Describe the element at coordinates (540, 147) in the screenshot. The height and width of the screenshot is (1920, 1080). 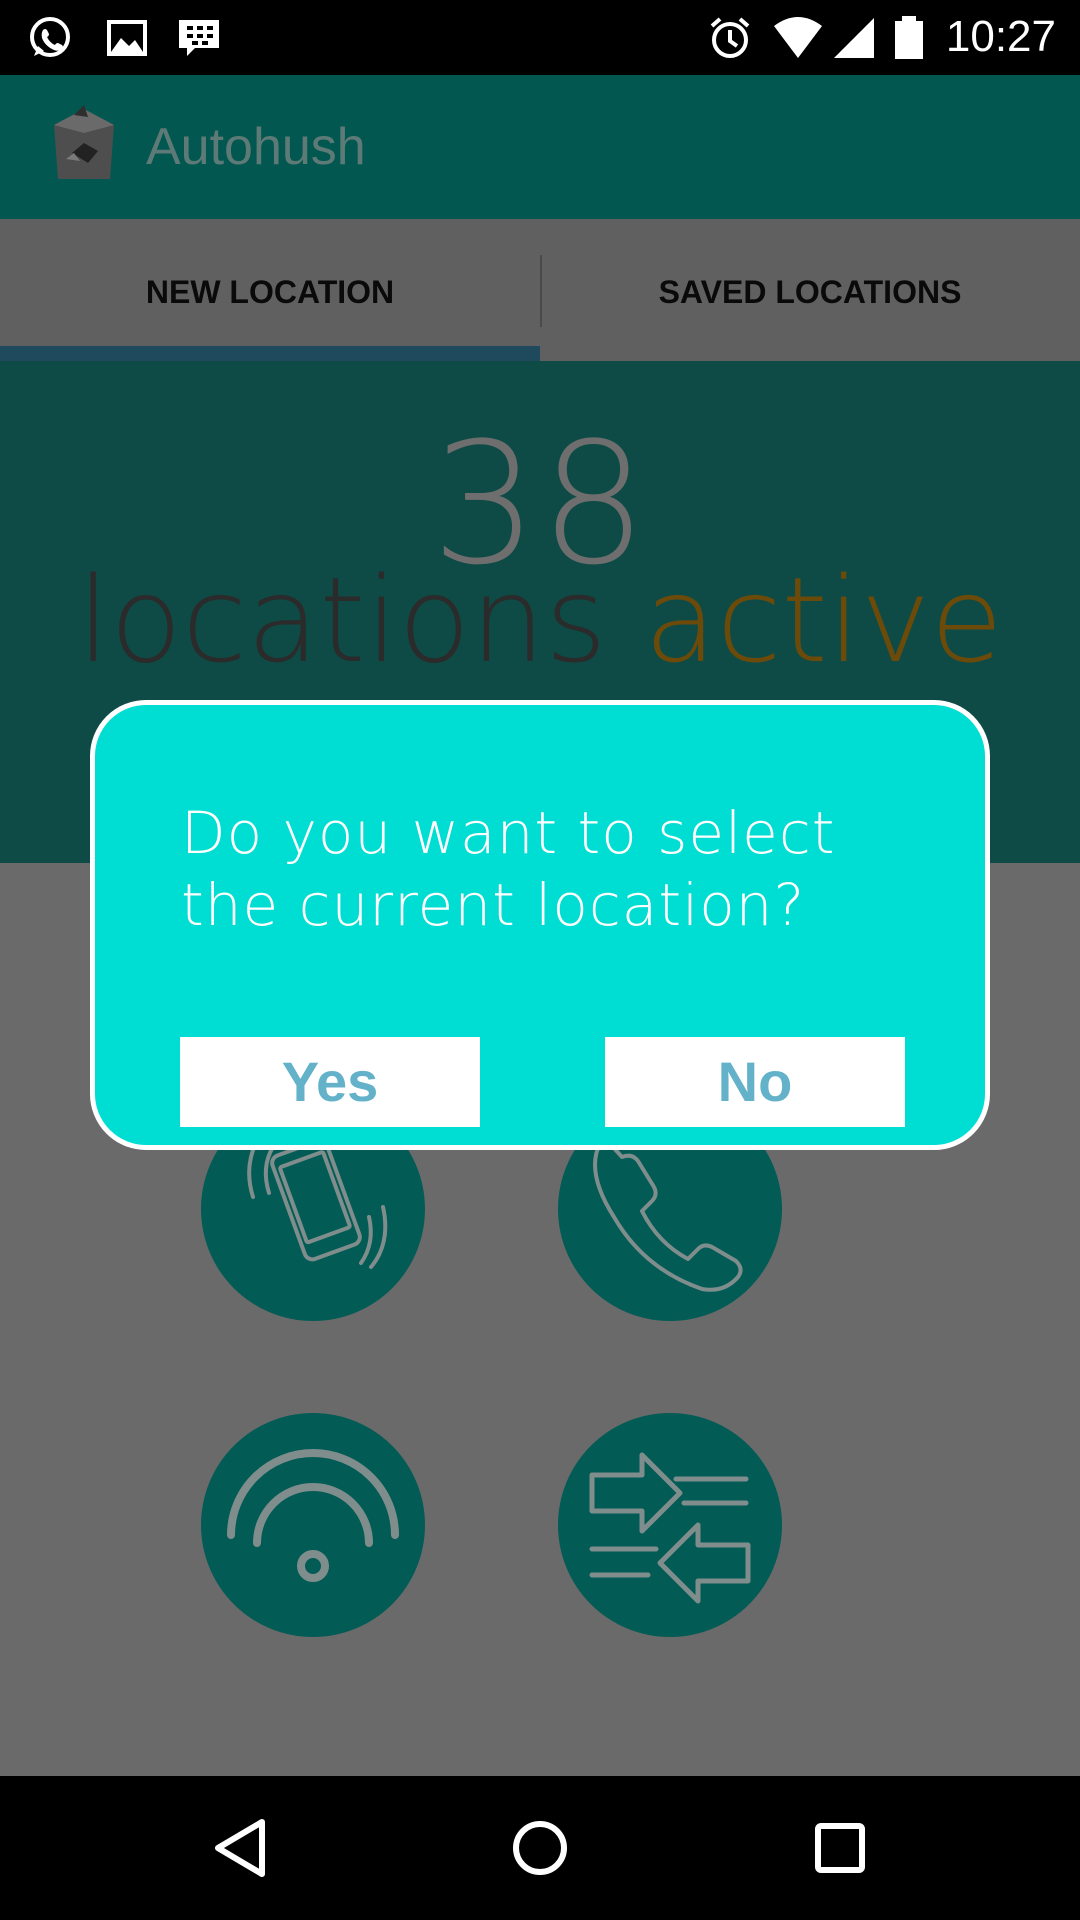
I see `app-bar: Autohush` at that location.